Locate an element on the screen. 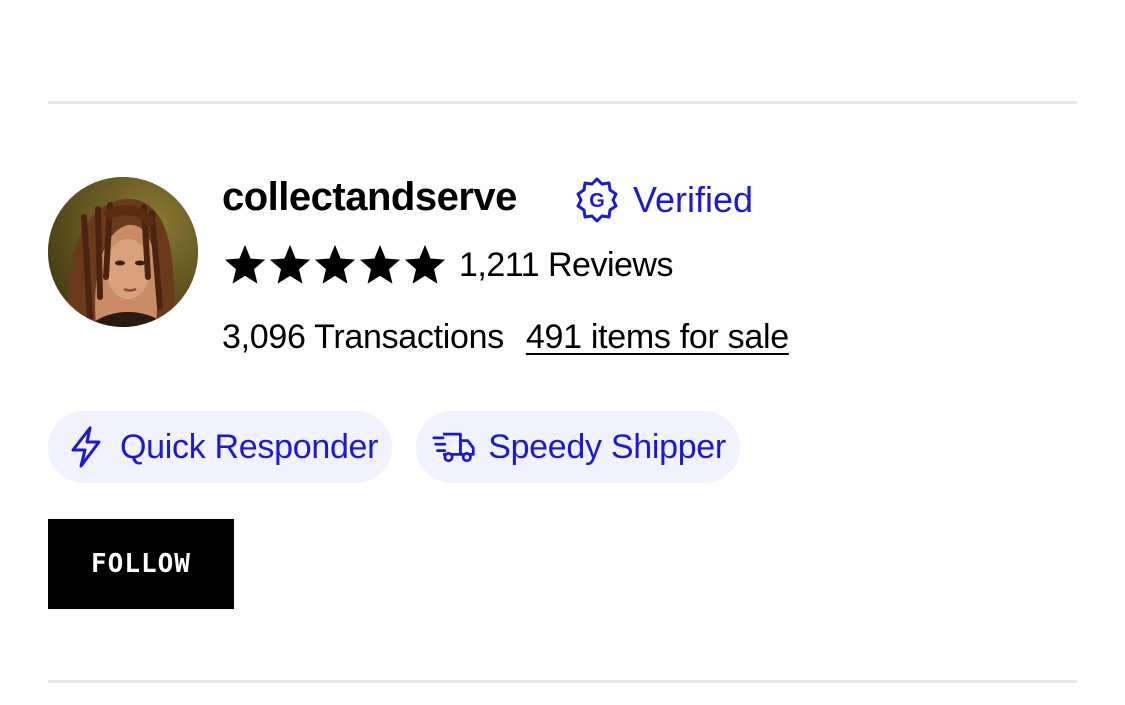 This screenshot has width=1125, height=705. verified-g-badge-icon: G is located at coordinates (597, 200).